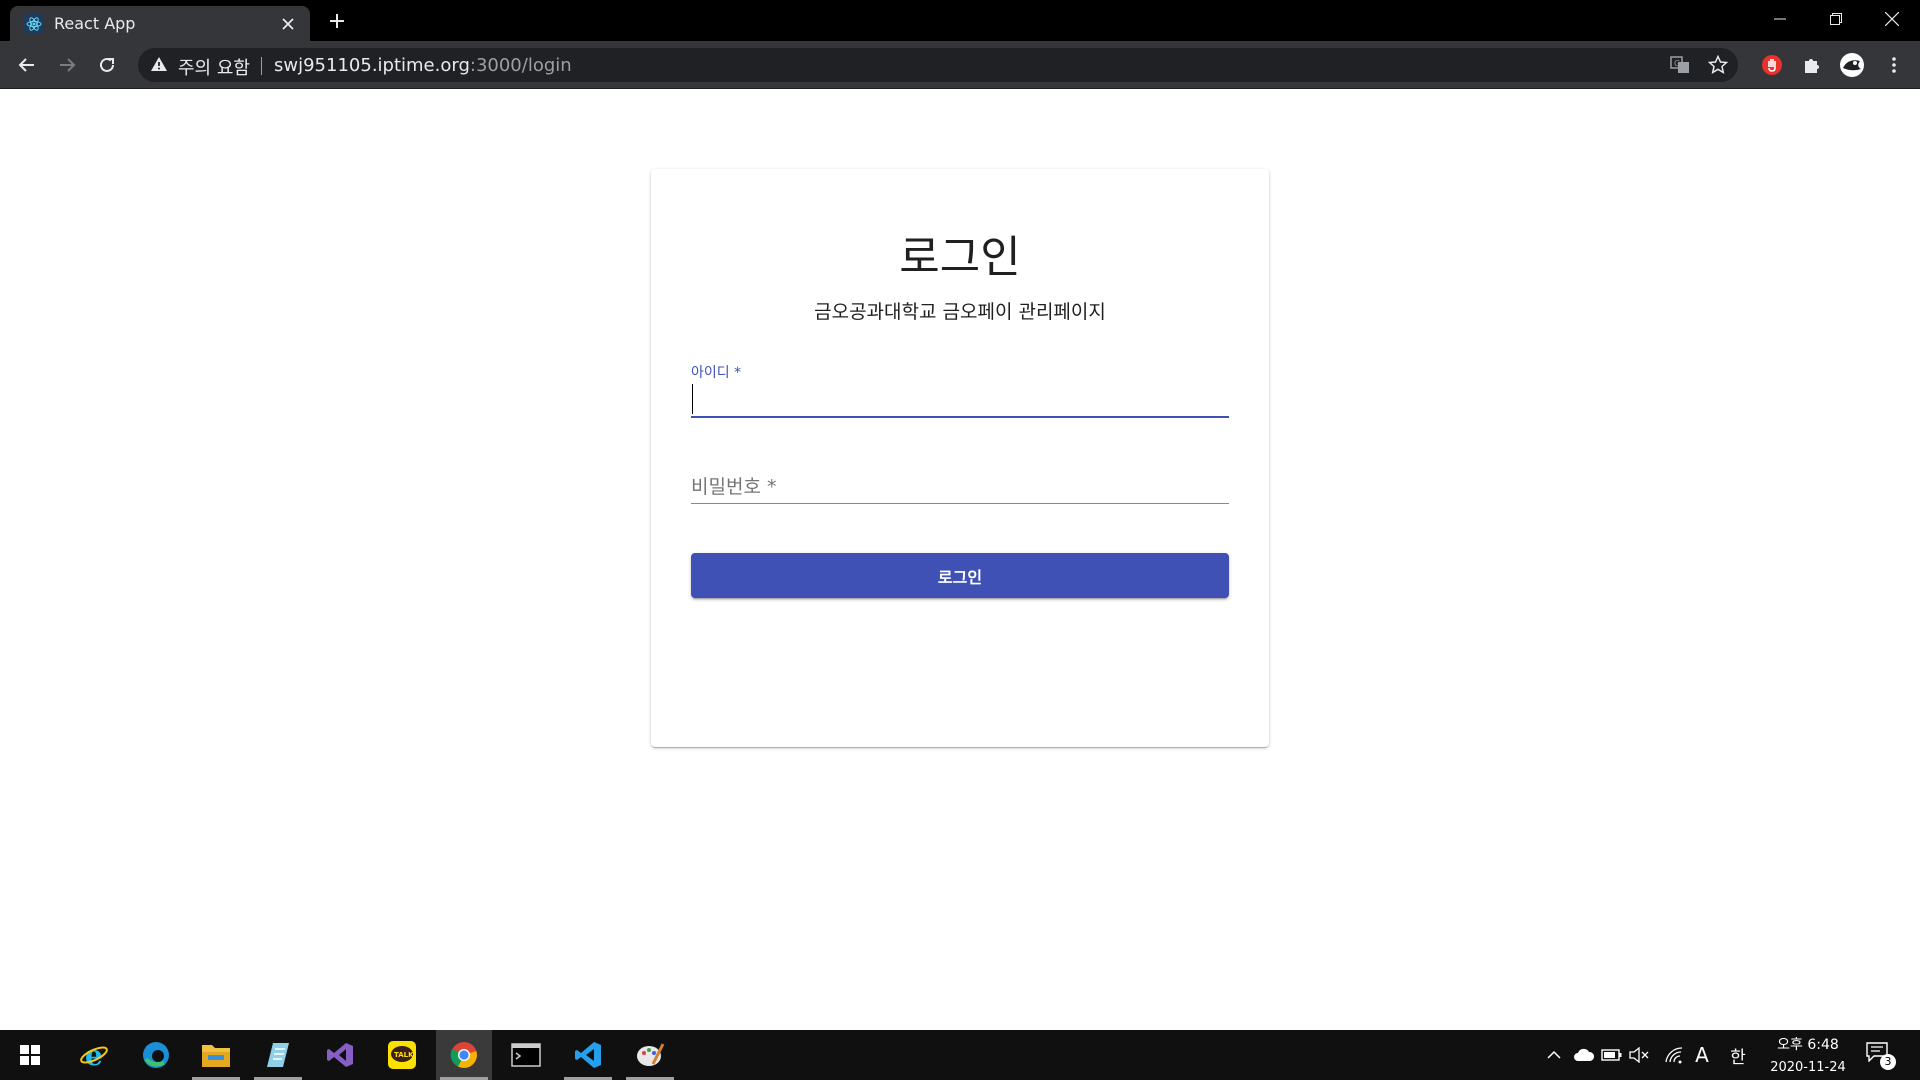 This screenshot has width=1920, height=1080. I want to click on vscode-icon, so click(588, 1055).